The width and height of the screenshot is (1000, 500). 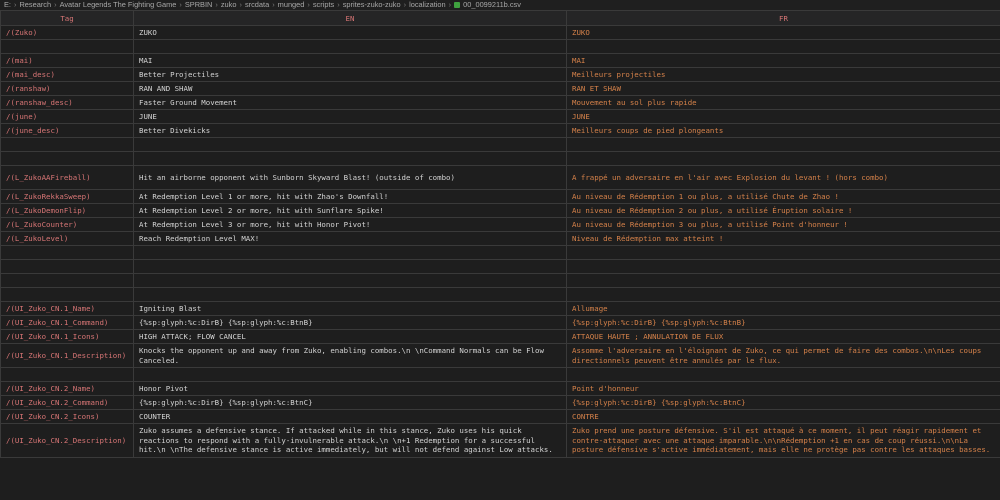 I want to click on cell-en: RAN AND SHAW, so click(x=350, y=88).